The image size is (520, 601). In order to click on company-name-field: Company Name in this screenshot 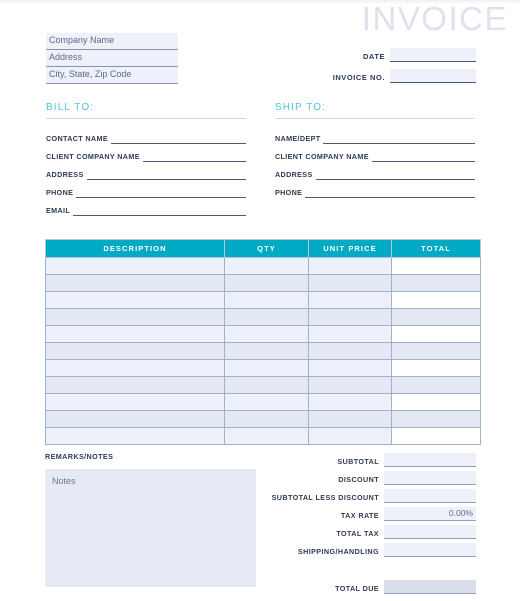, I will do `click(112, 41)`.